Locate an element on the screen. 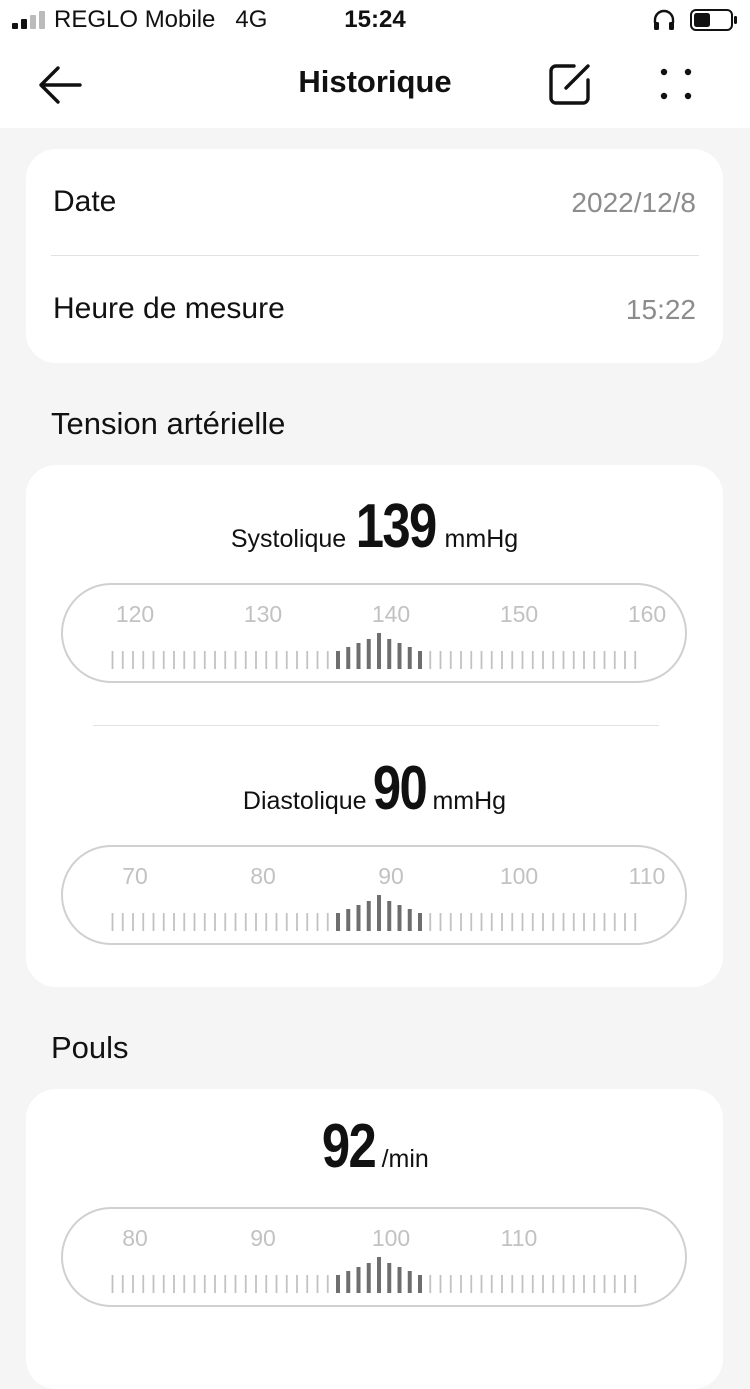 The width and height of the screenshot is (750, 1389). section-divider is located at coordinates (376, 725).